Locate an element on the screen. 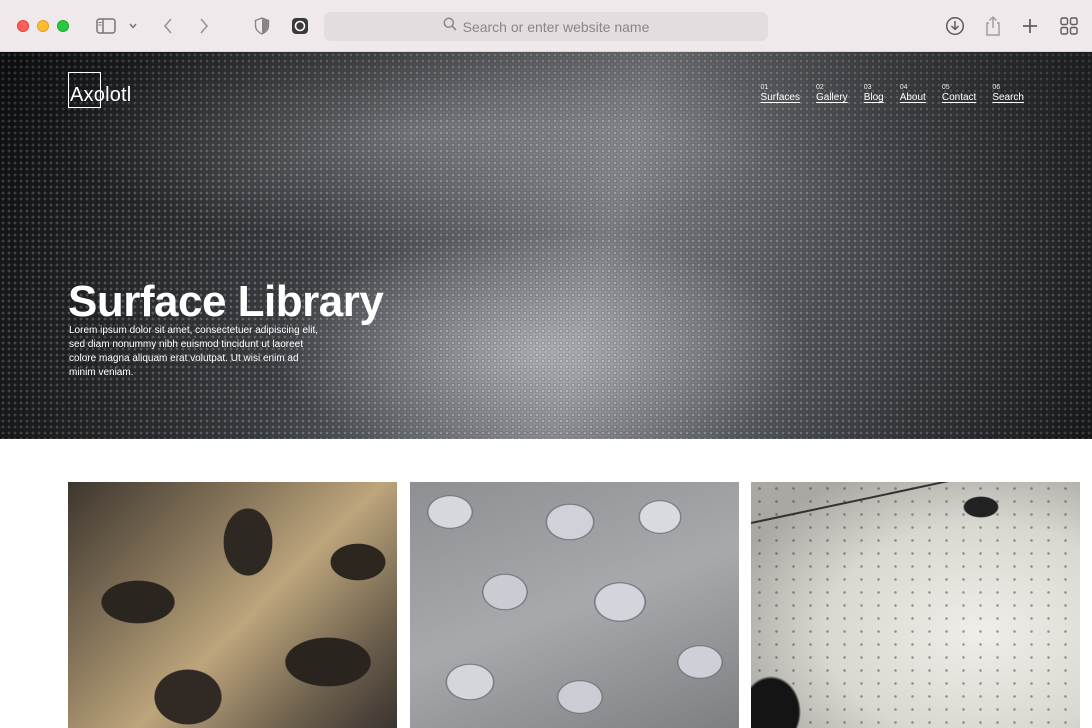  extension-icon is located at coordinates (300, 26).